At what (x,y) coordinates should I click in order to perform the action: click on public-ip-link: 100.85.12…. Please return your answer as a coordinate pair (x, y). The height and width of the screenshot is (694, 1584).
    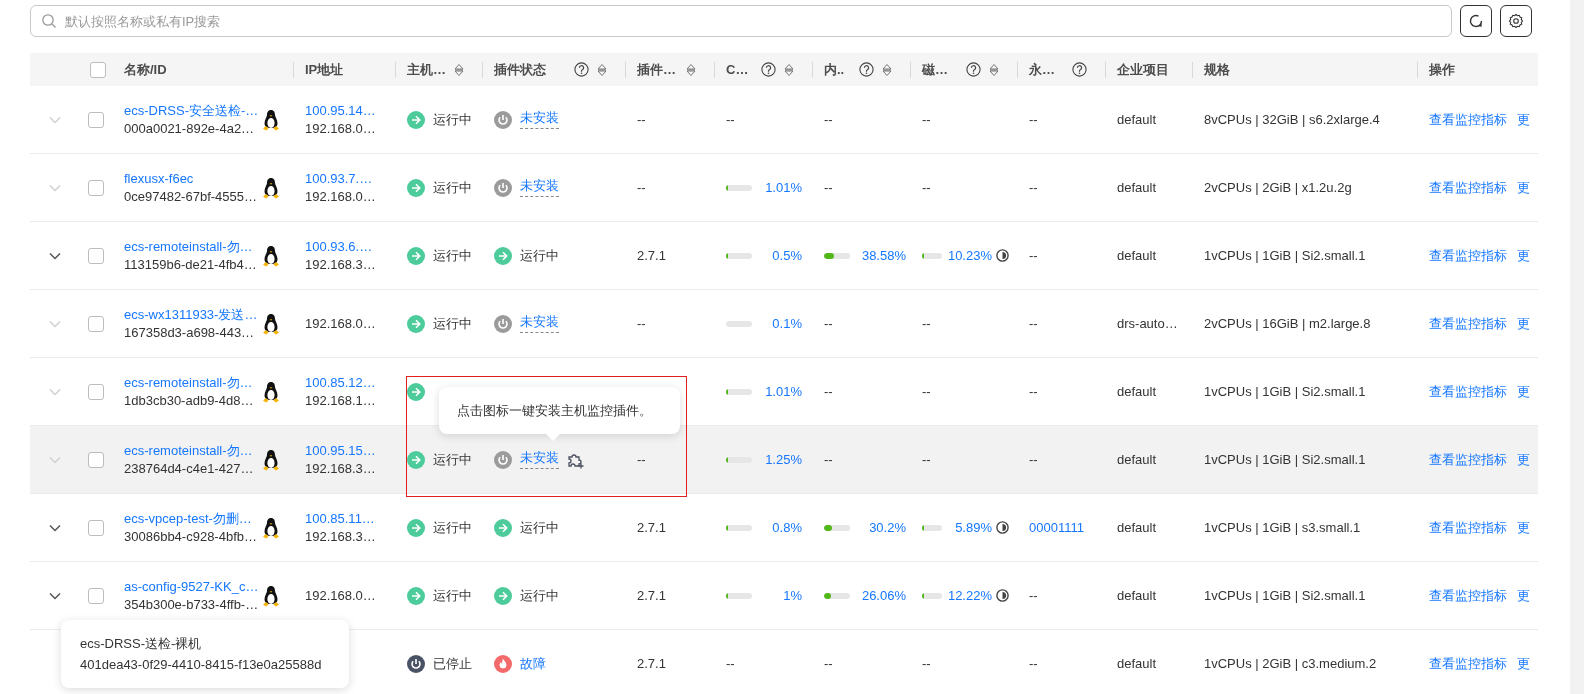
    Looking at the image, I should click on (340, 382).